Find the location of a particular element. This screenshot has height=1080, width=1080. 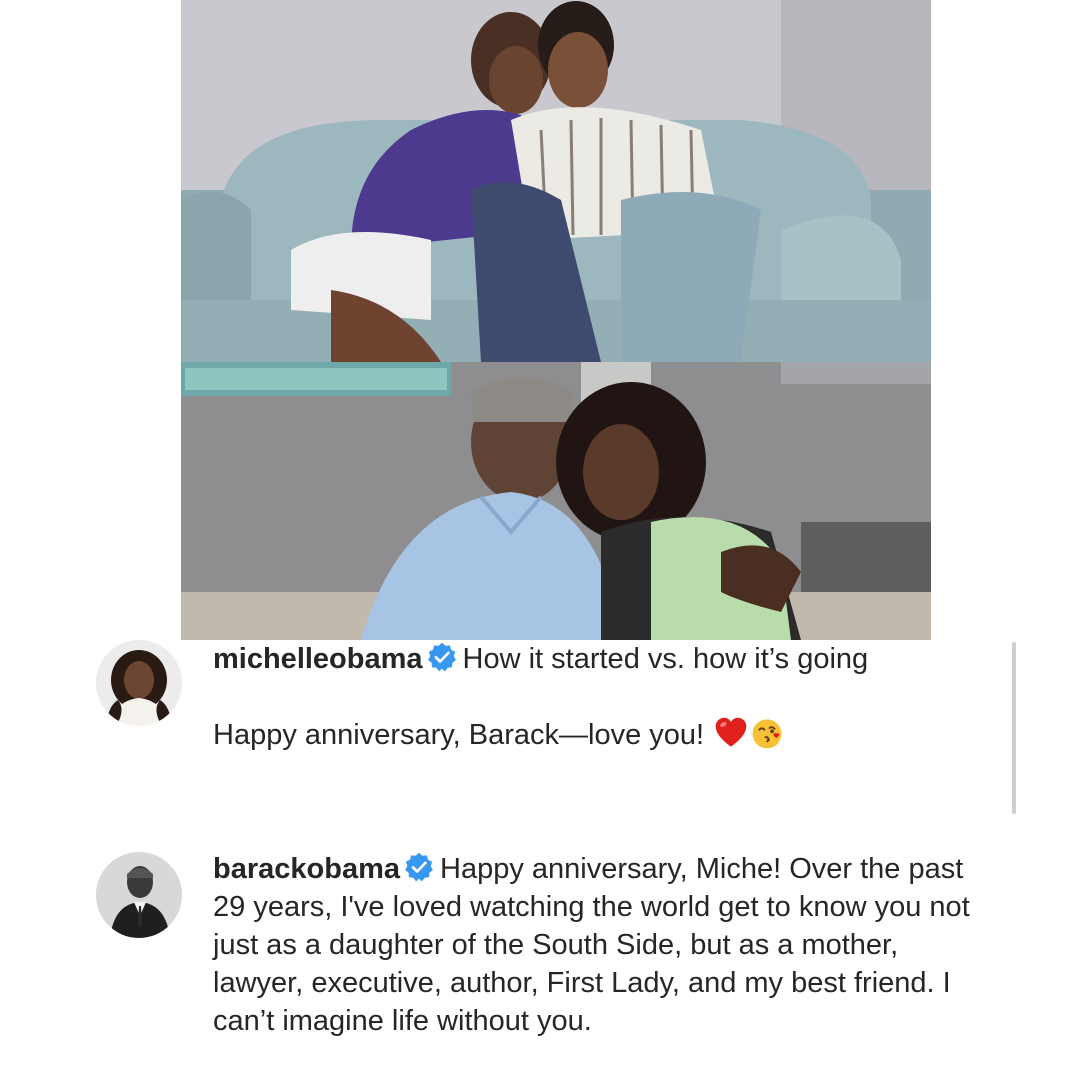

username: barackobama is located at coordinates (306, 869).